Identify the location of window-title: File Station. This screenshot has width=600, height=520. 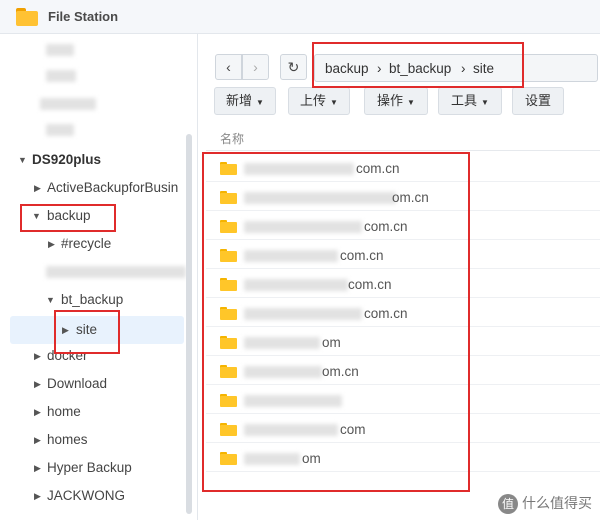
(83, 16).